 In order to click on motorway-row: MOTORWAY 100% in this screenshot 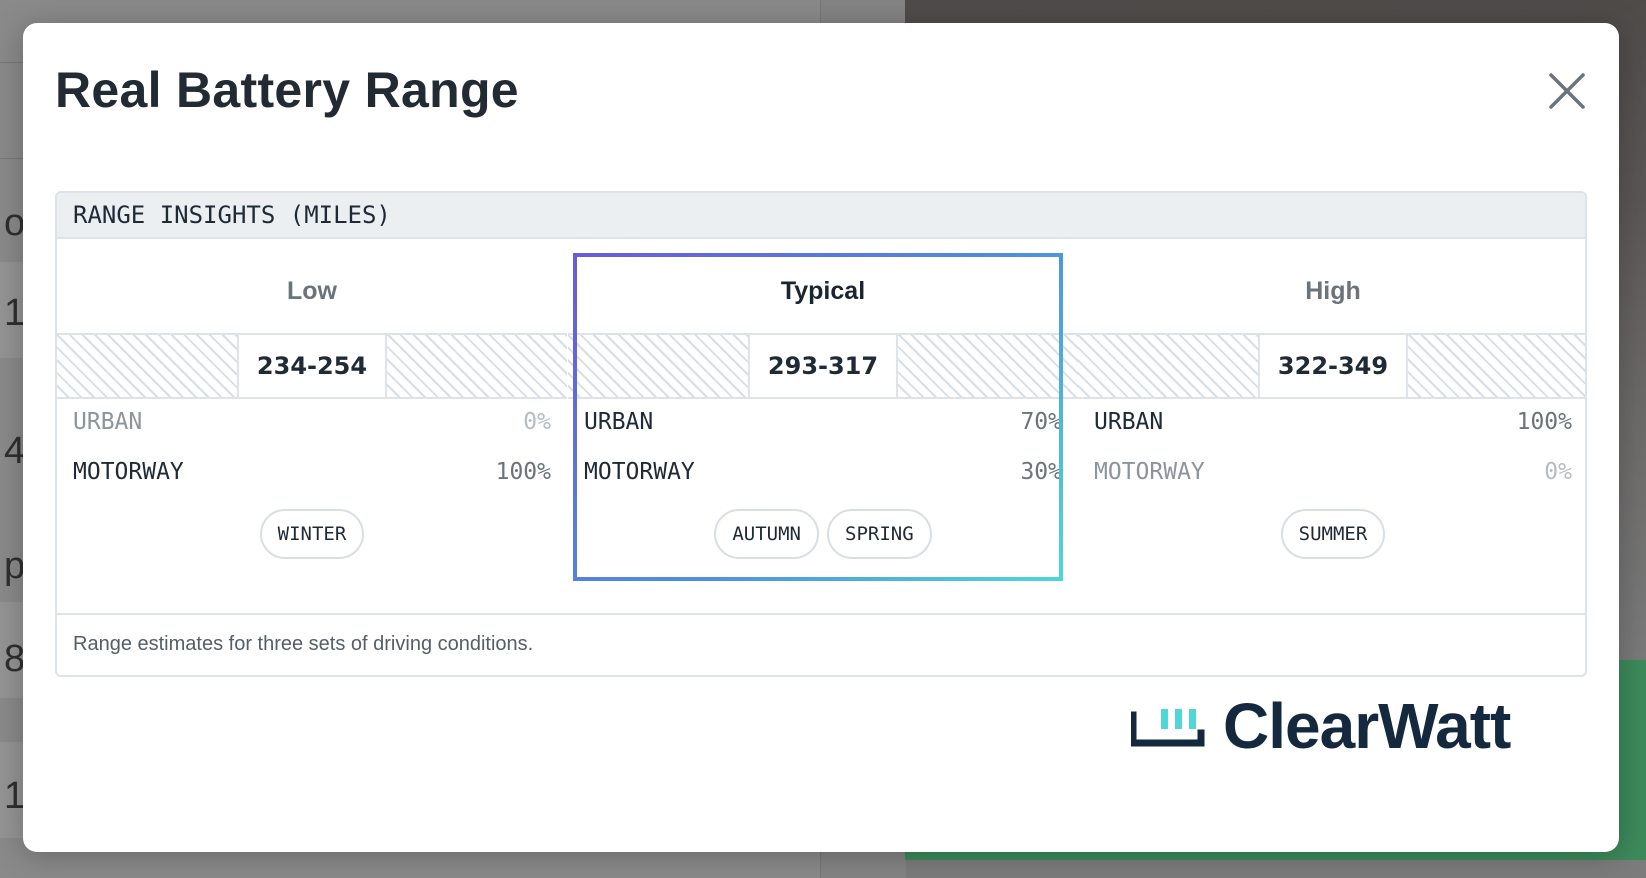, I will do `click(312, 472)`.